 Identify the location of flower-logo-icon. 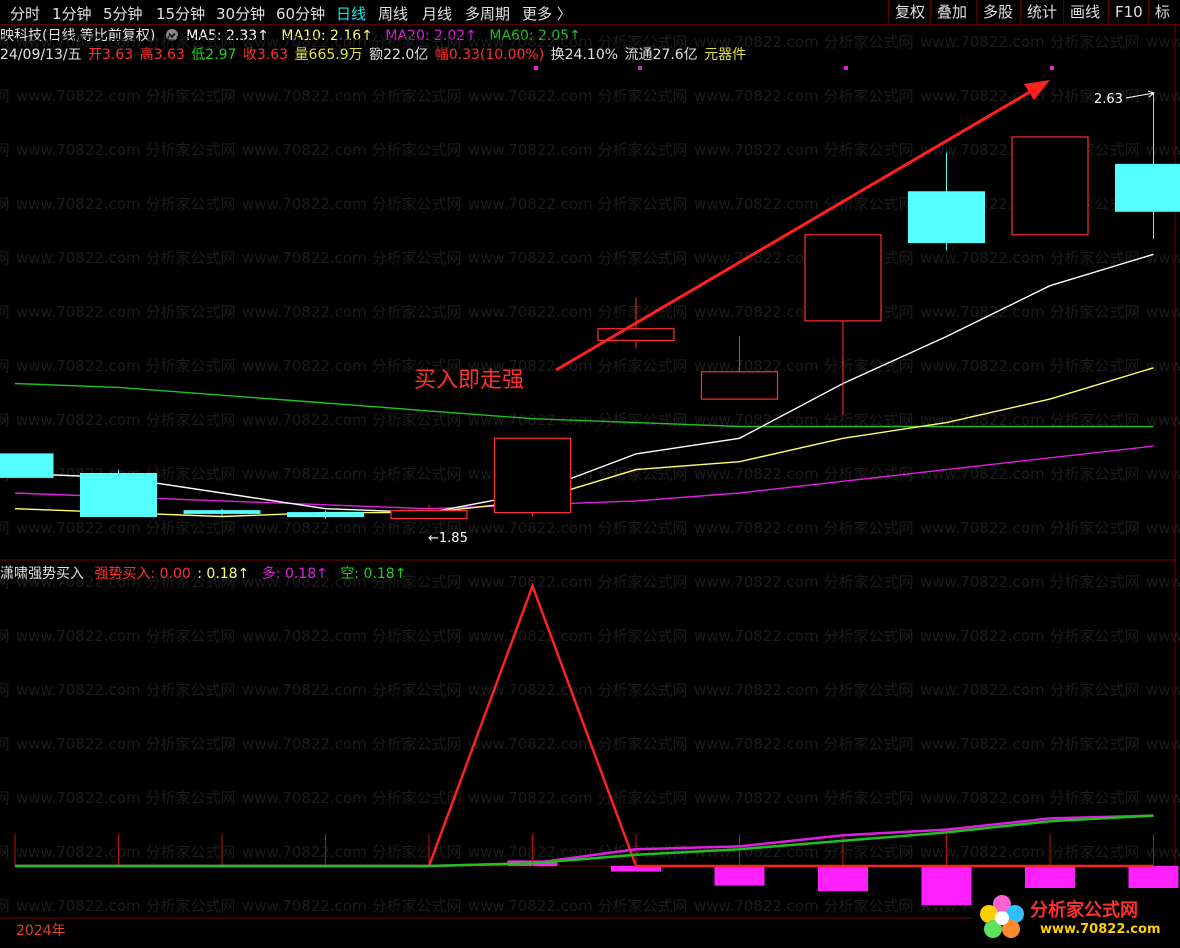
(1002, 916).